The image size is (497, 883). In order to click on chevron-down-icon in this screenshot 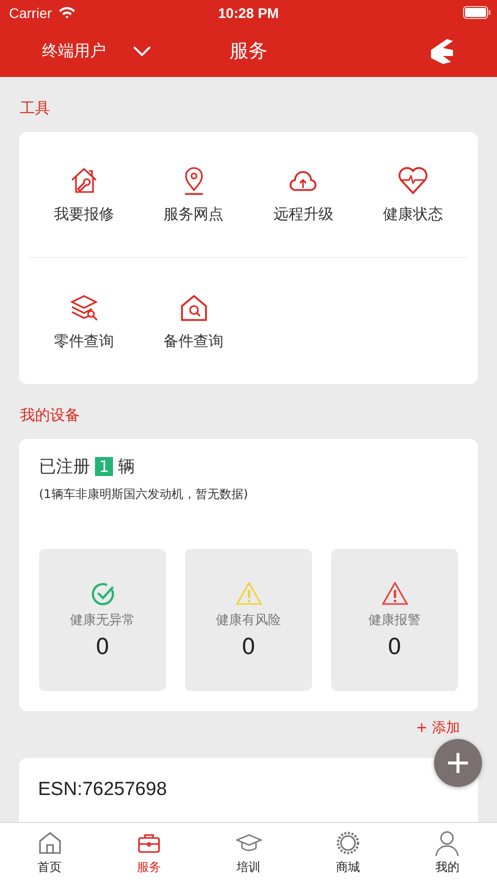, I will do `click(142, 51)`.